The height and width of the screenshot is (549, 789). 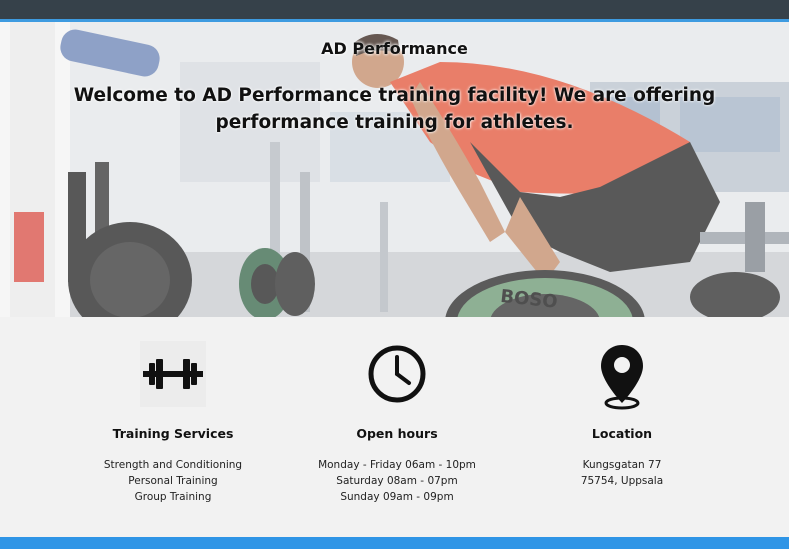 I want to click on site-brand-title: AD Performance, so click(x=394, y=48).